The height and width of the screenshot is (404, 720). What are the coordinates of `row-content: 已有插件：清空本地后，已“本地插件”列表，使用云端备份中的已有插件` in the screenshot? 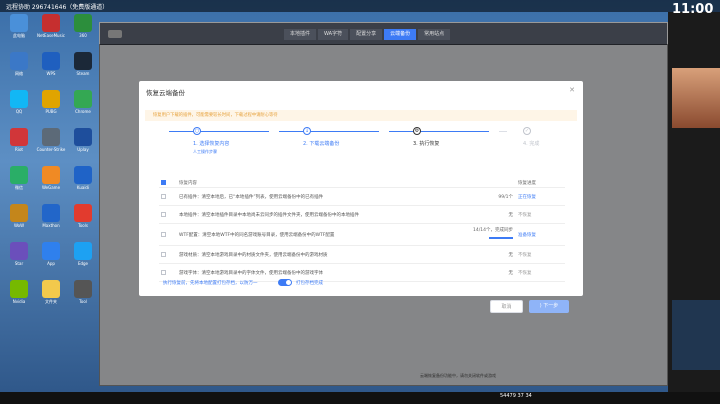 It's located at (251, 197).